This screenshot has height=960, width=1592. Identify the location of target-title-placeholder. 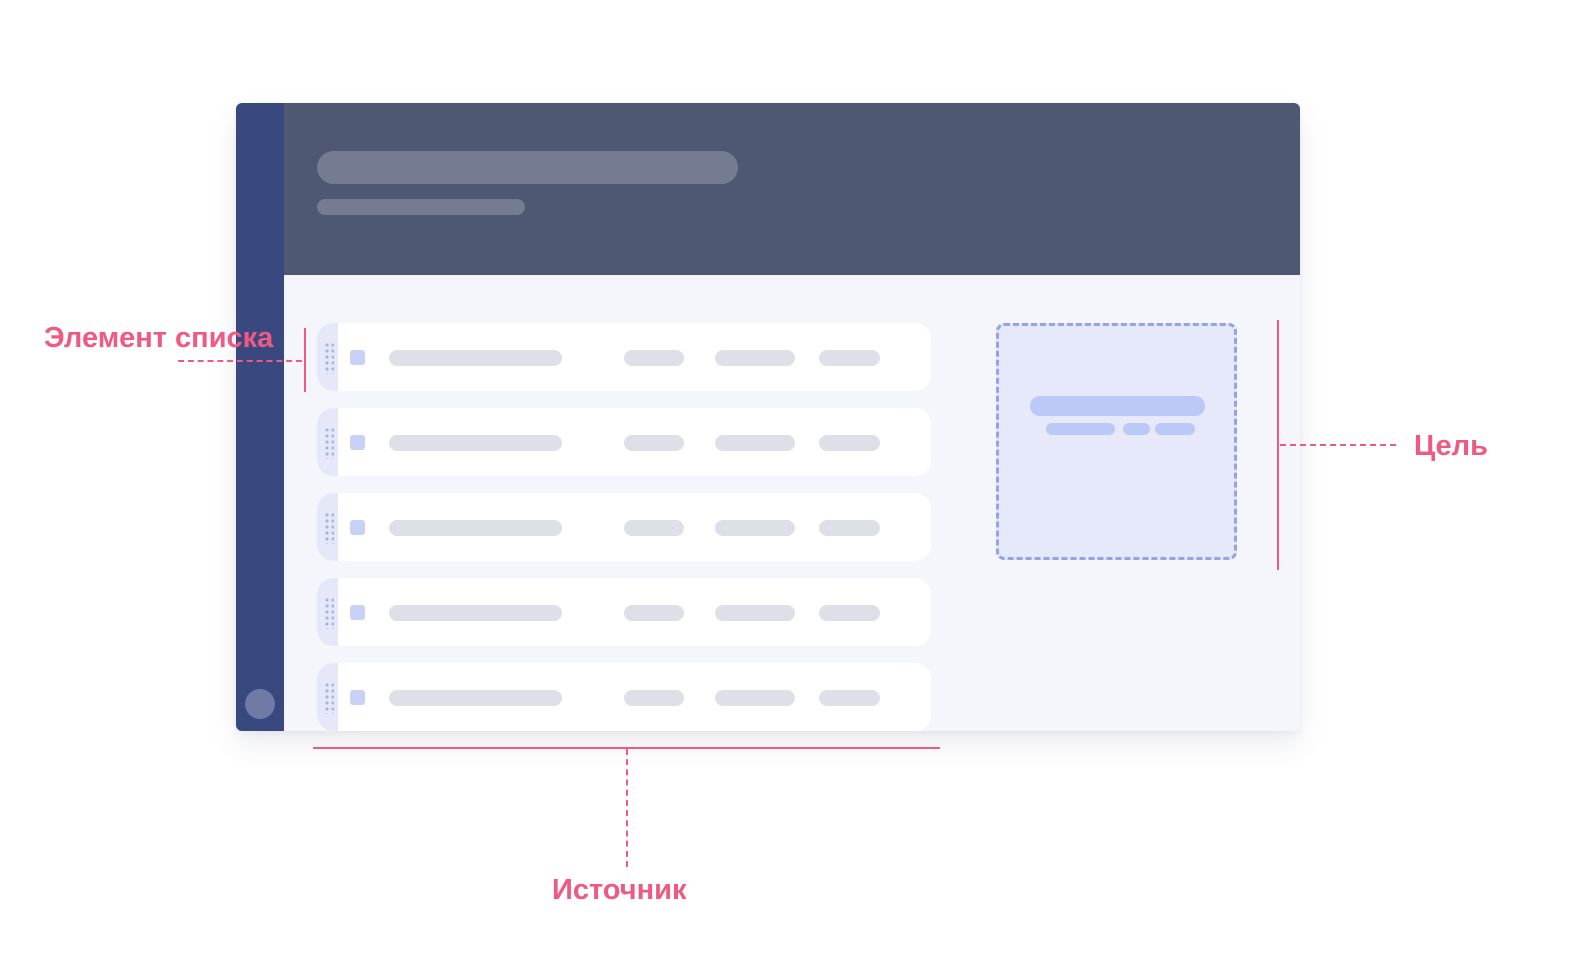
(1117, 406).